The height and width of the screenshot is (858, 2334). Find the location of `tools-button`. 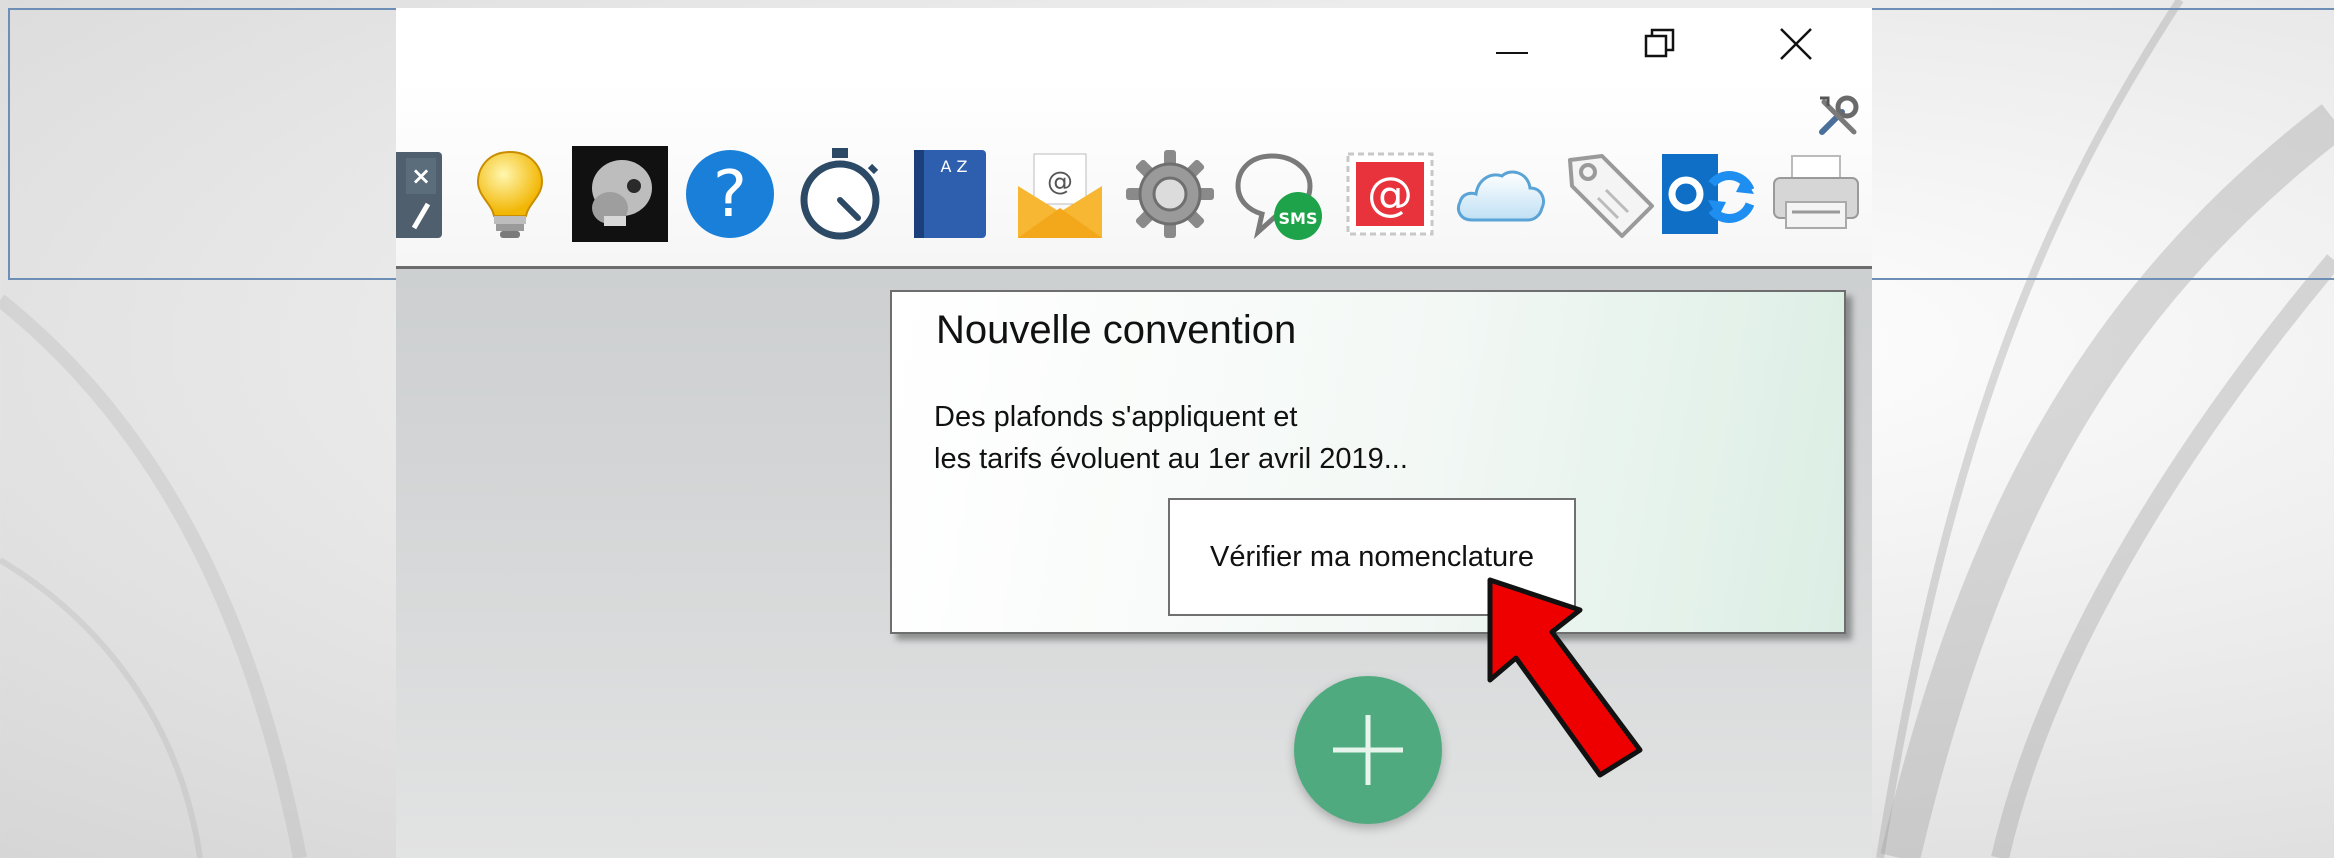

tools-button is located at coordinates (1838, 116).